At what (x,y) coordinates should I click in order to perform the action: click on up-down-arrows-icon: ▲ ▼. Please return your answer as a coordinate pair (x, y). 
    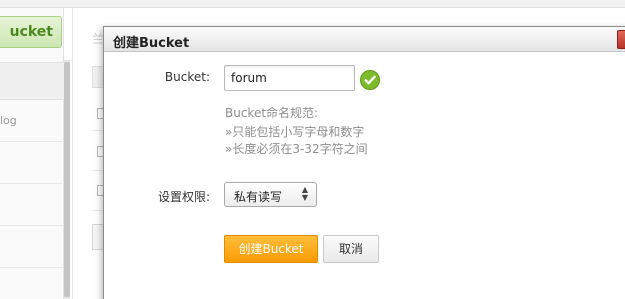
    Looking at the image, I should click on (305, 193).